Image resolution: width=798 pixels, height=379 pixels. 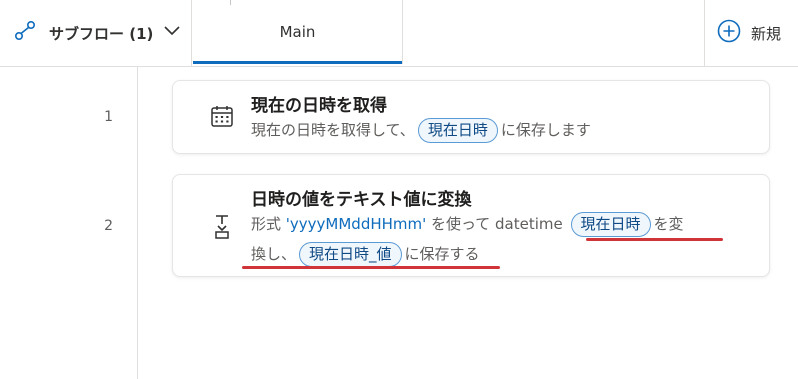 I want to click on action-title: 日時の値をテキスト値に変換, so click(x=361, y=200).